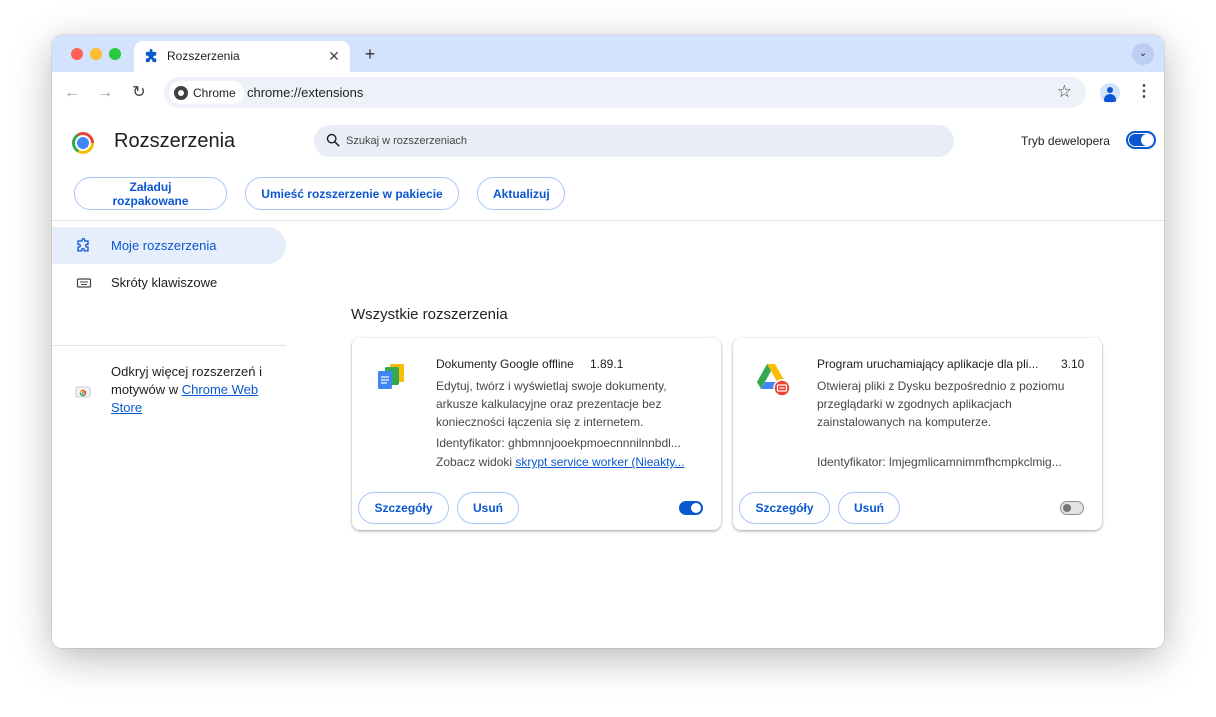 This screenshot has height=717, width=1216. I want to click on sidebar-item-label: Skróty klawiszowe, so click(164, 282).